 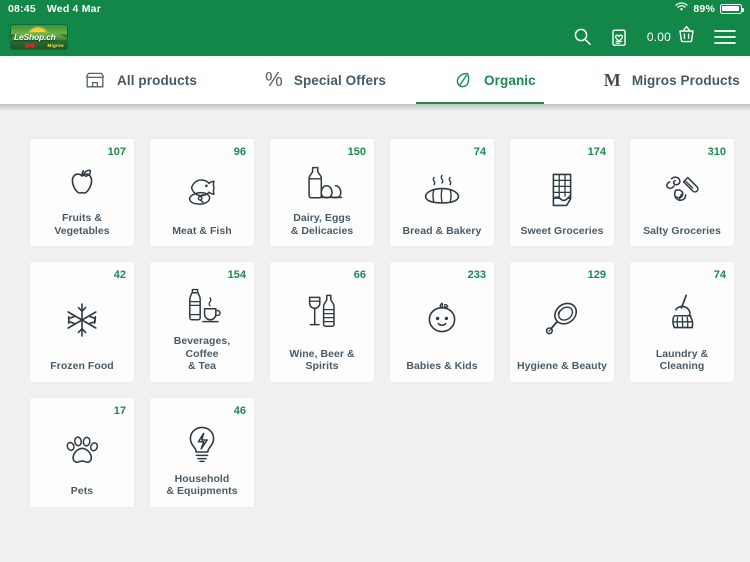 What do you see at coordinates (82, 185) in the screenshot?
I see `apple-icon` at bounding box center [82, 185].